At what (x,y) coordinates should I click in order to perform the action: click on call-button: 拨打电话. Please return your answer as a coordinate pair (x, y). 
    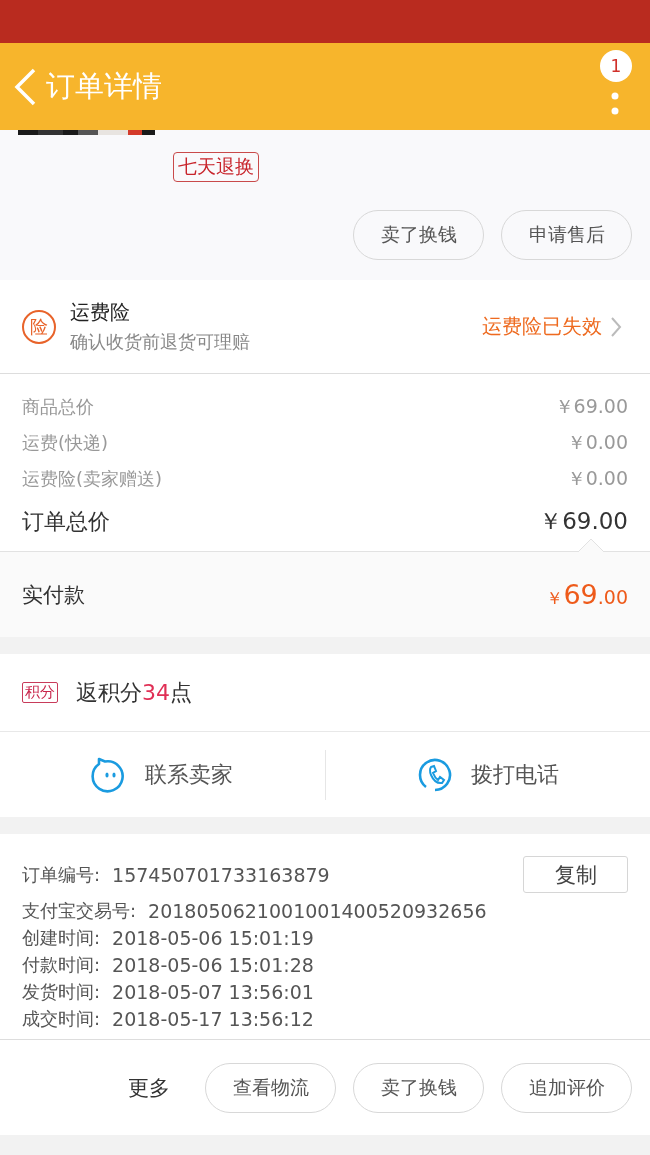
    Looking at the image, I should click on (487, 774).